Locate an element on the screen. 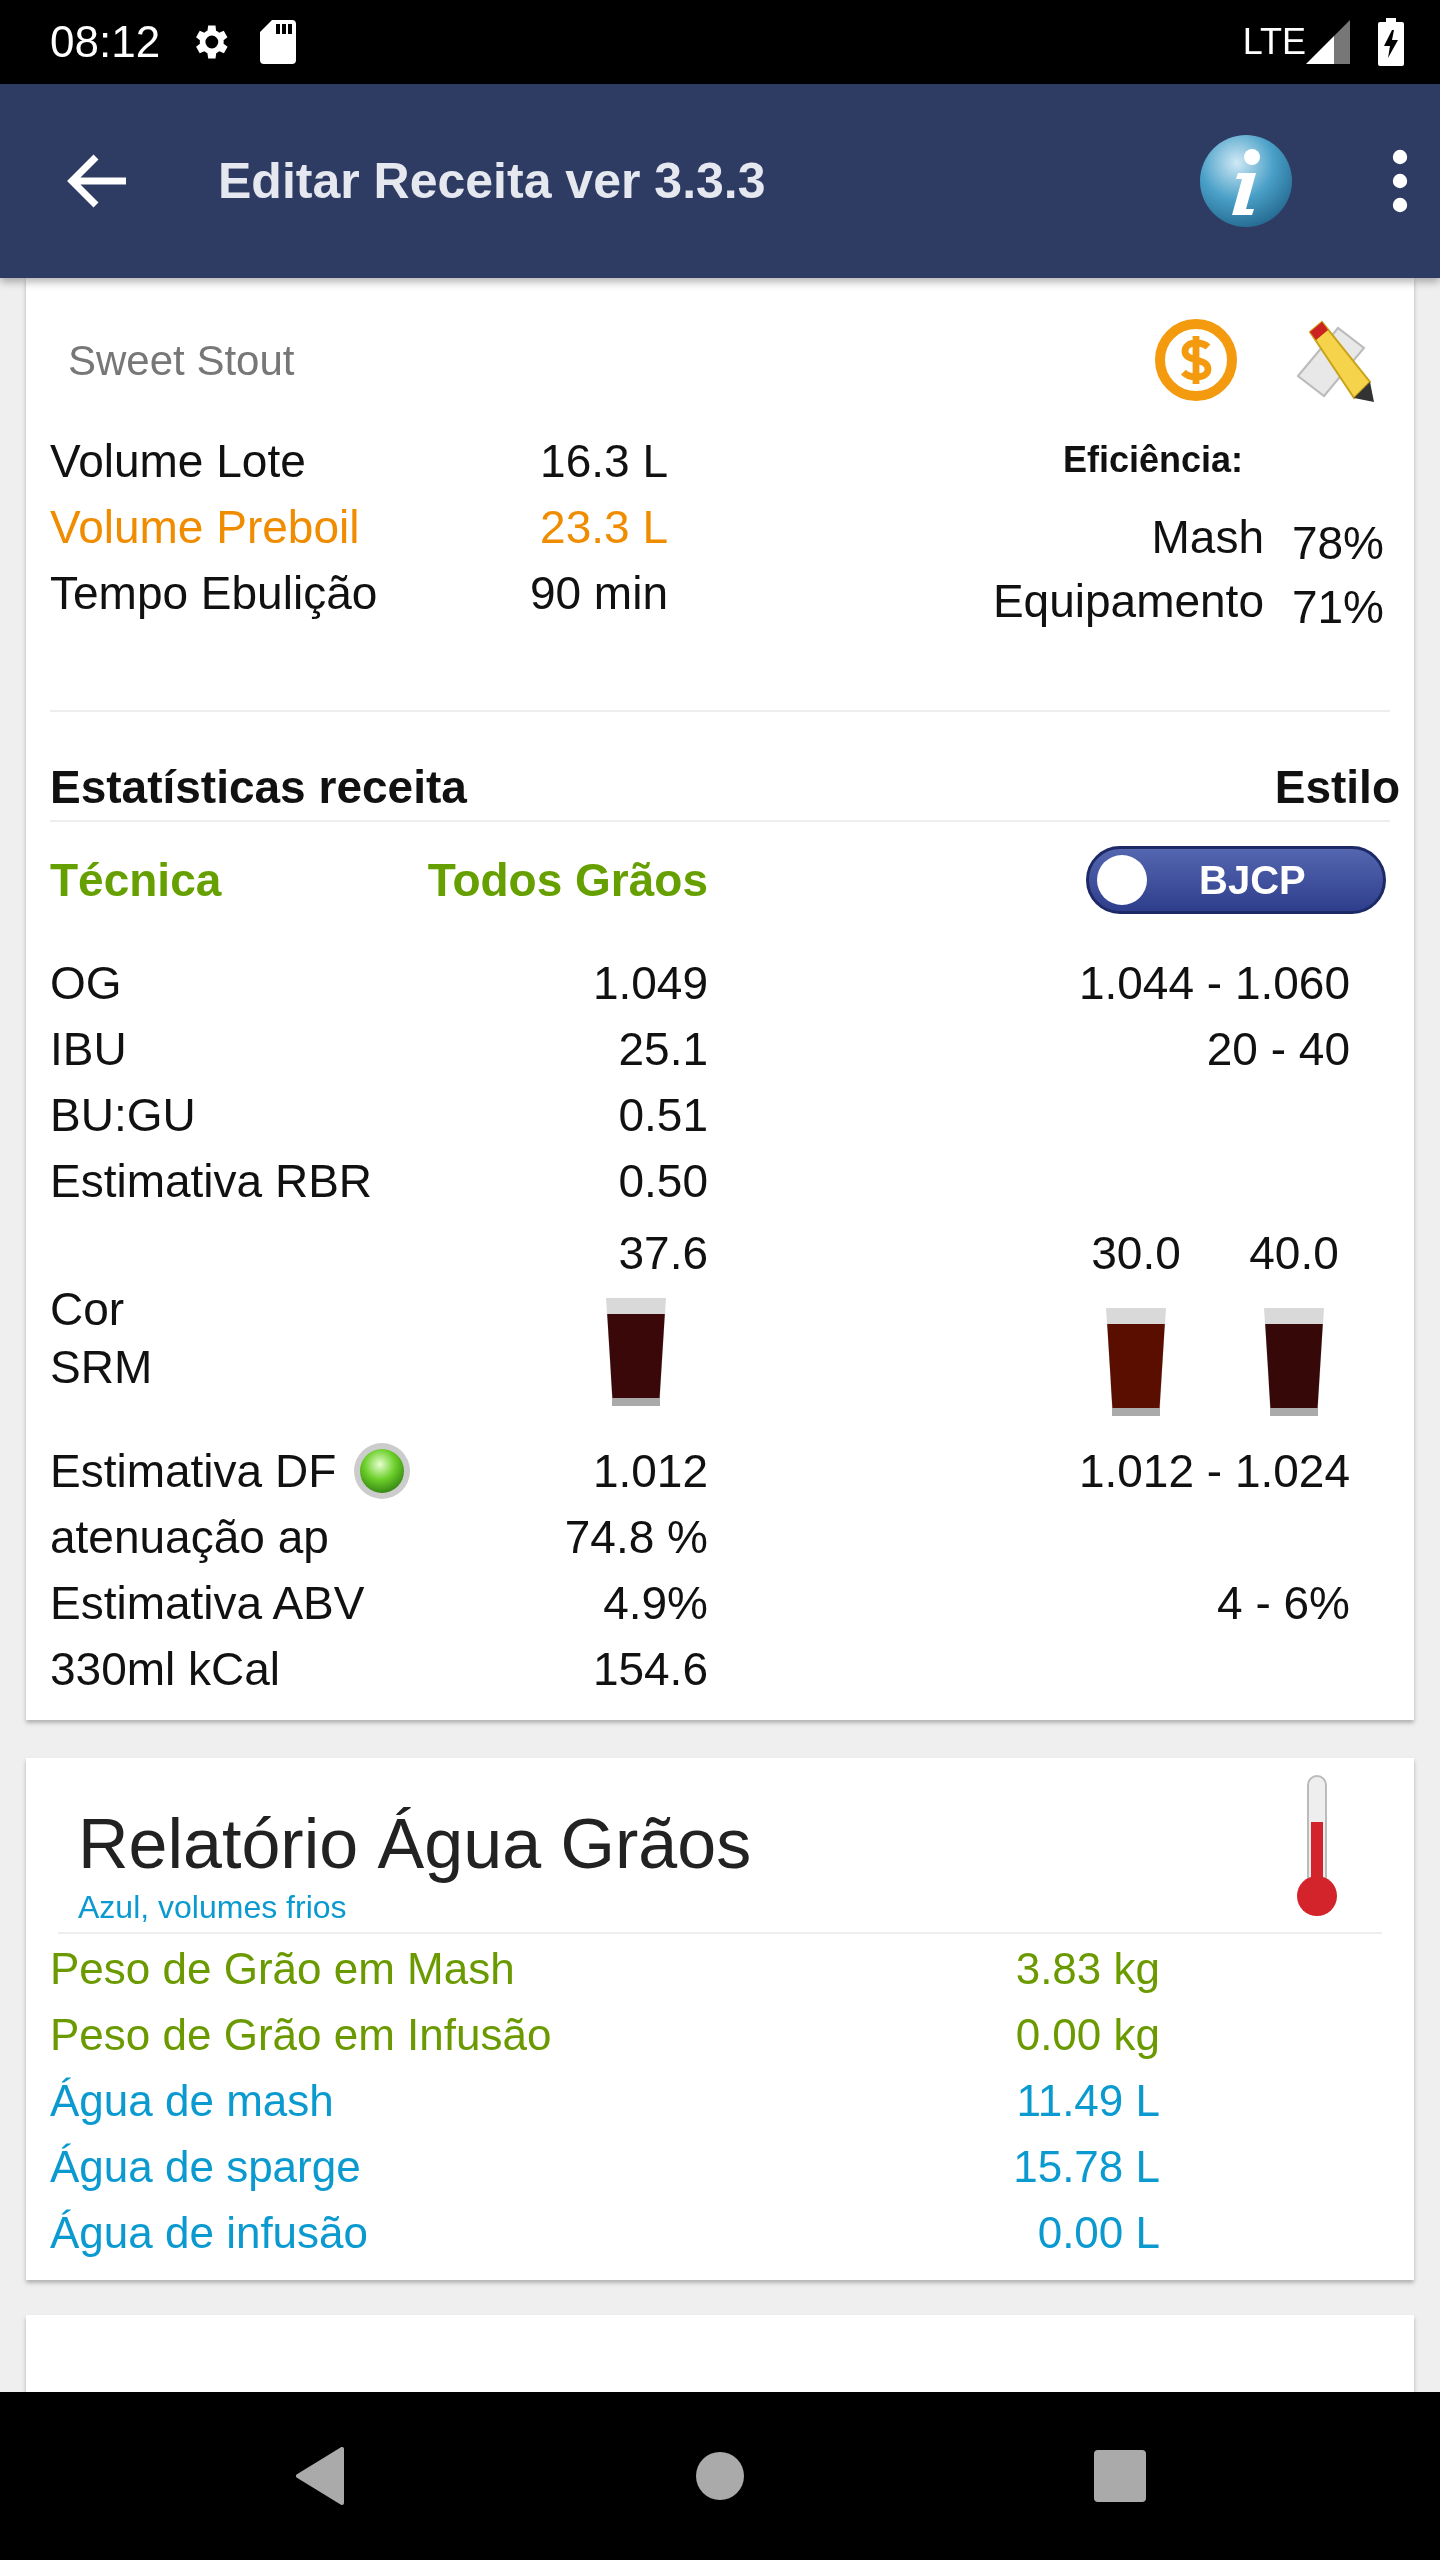 This screenshot has height=2560, width=1440. style-range: 1.012 - 1.024 is located at coordinates (1213, 1471).